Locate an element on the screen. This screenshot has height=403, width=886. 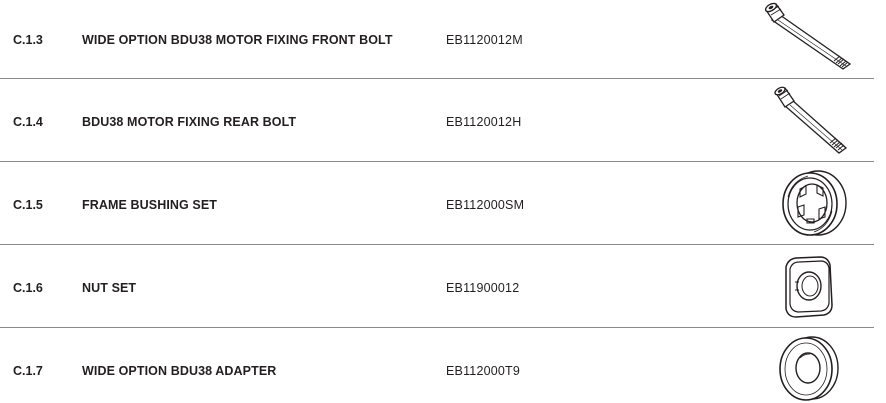
bolt-icon is located at coordinates (812, 121).